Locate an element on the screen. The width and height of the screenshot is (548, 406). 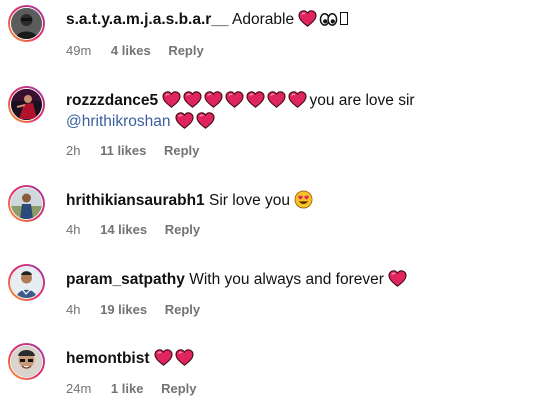
missing-glyph-box-icon is located at coordinates (344, 18).